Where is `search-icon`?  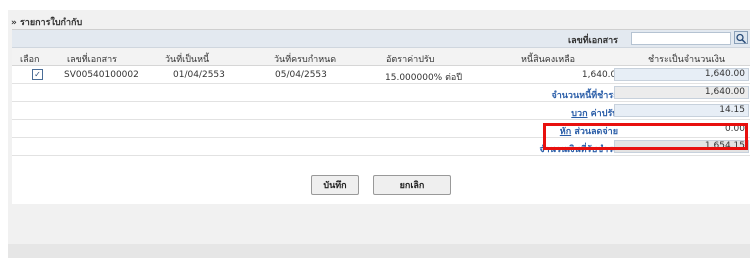 search-icon is located at coordinates (741, 38).